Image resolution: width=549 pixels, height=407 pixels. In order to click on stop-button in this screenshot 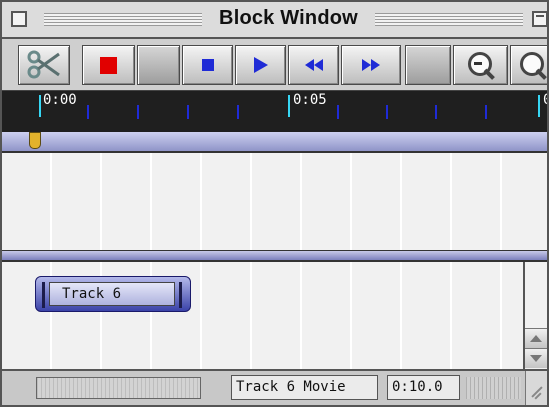, I will do `click(207, 65)`.